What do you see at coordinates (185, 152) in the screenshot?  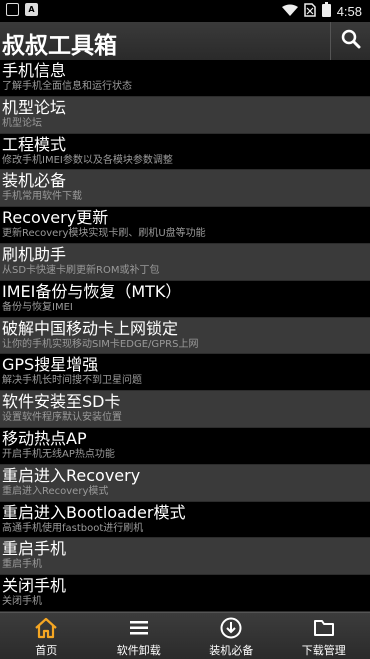 I see `list-item: 工程模式 修改手机IMEI参数以及各模块参数调整` at bounding box center [185, 152].